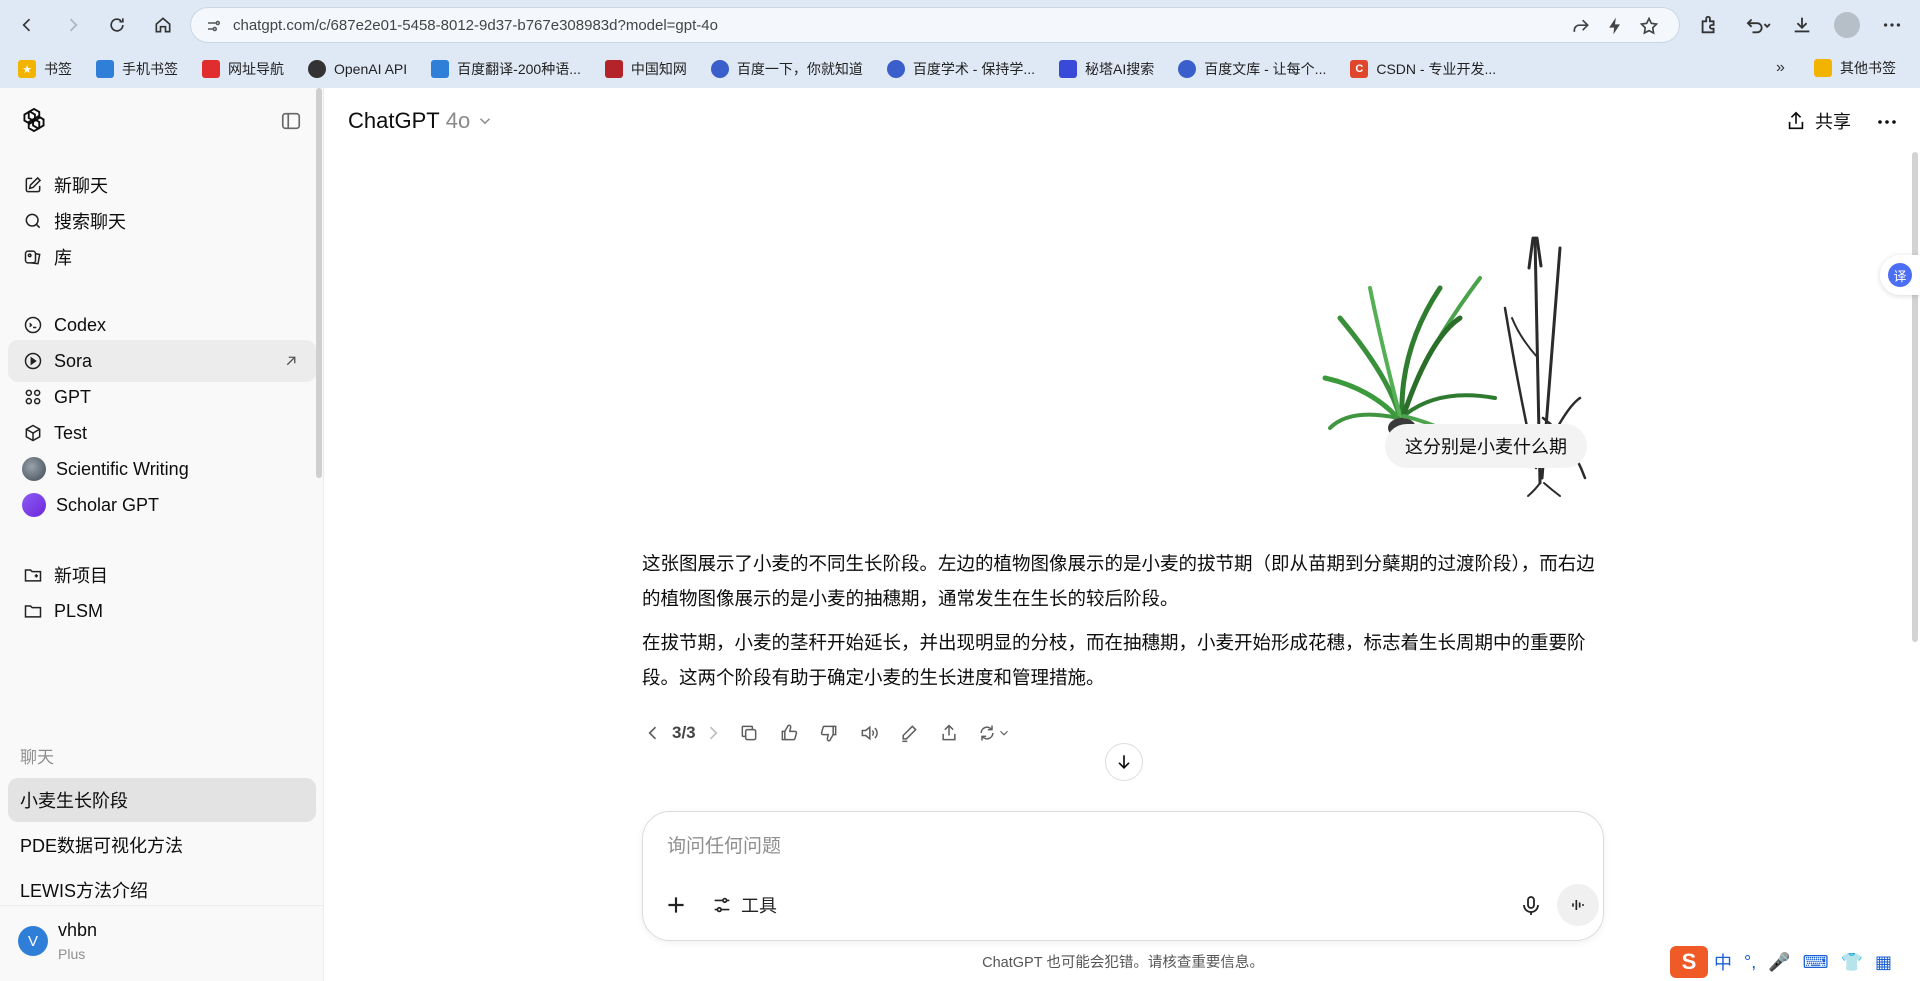  What do you see at coordinates (1852, 962) in the screenshot?
I see `skin-icon: 👕` at bounding box center [1852, 962].